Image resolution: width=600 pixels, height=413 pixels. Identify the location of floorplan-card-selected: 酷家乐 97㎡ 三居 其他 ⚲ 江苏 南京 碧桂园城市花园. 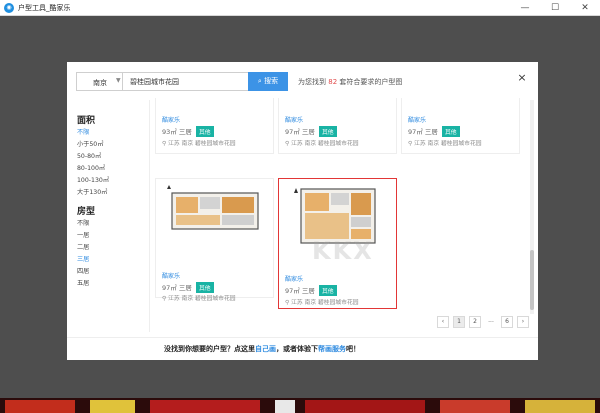
(337, 243).